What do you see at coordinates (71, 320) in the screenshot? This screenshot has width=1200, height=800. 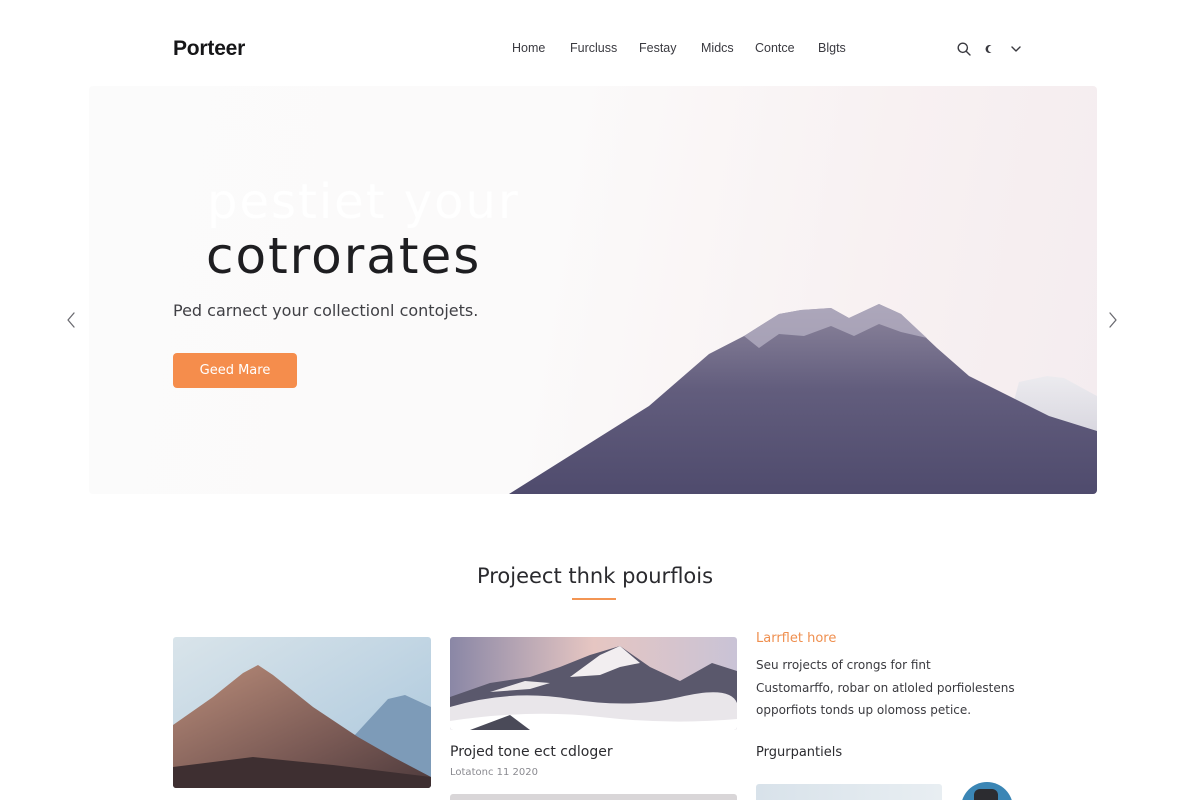 I see `carousel-prev-icon` at bounding box center [71, 320].